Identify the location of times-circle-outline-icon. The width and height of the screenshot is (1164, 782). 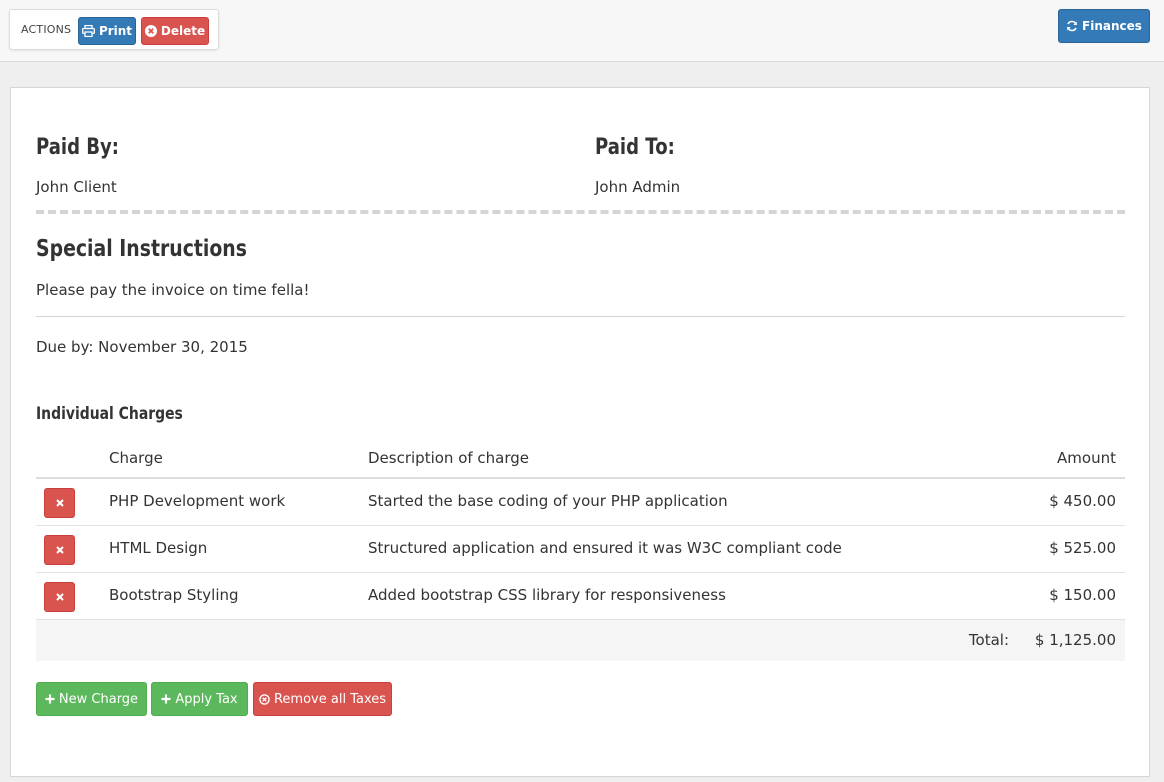
(264, 699).